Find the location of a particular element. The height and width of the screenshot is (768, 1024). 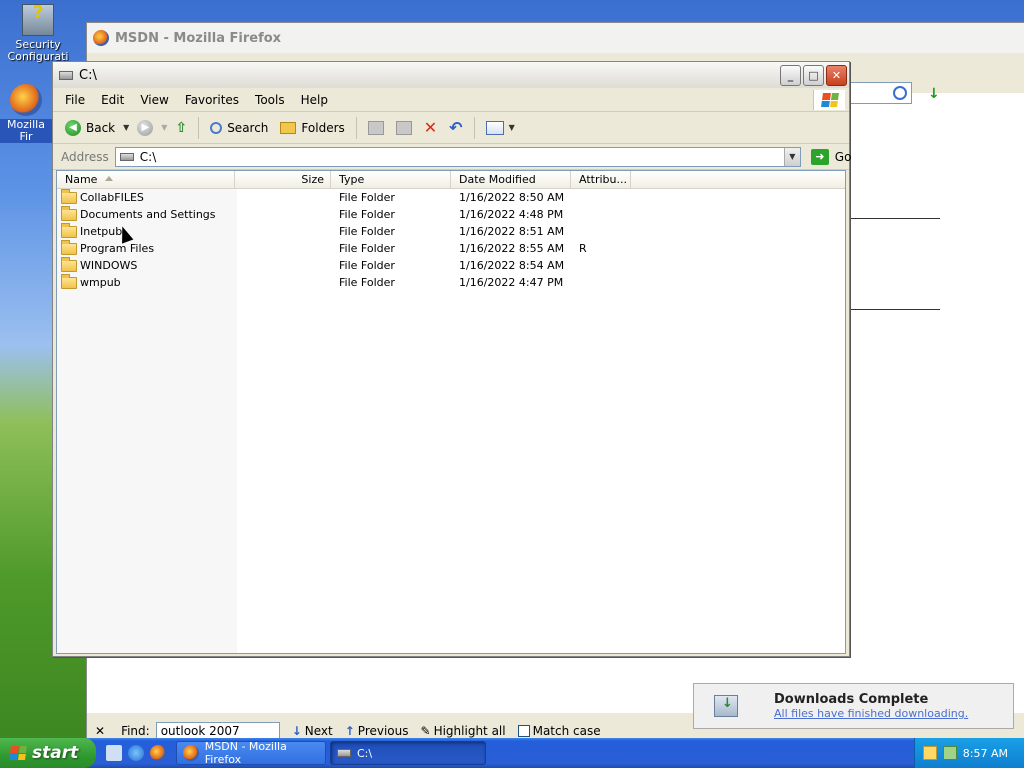

file-date: 1/16/2022 4:47 PM is located at coordinates (511, 282).